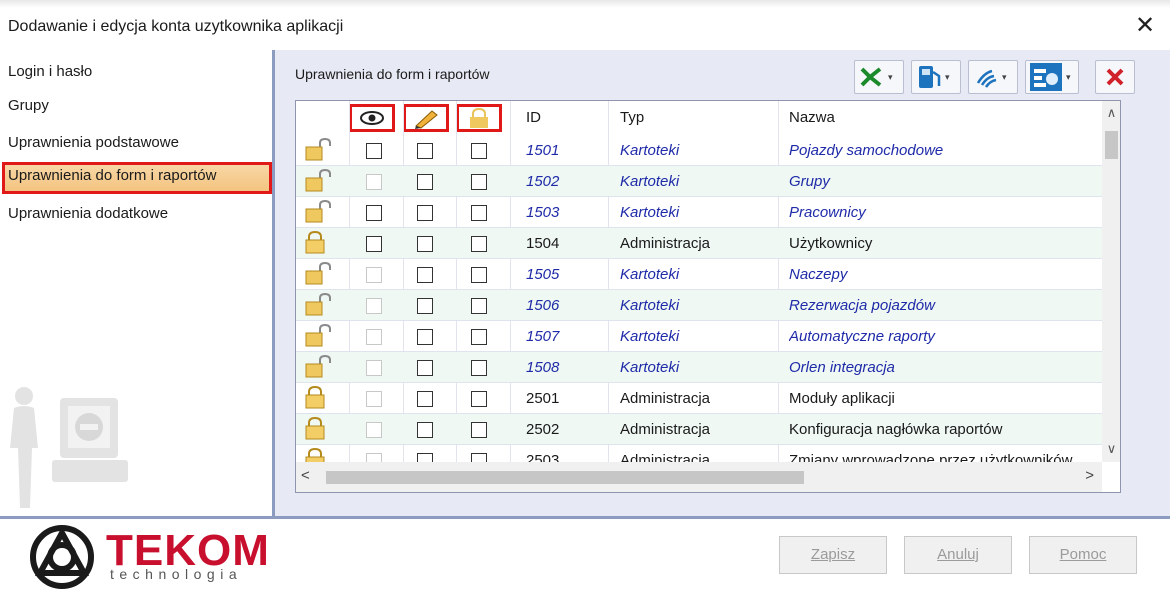 This screenshot has width=1170, height=594. I want to click on vertical-scroll-thumb, so click(1111, 145).